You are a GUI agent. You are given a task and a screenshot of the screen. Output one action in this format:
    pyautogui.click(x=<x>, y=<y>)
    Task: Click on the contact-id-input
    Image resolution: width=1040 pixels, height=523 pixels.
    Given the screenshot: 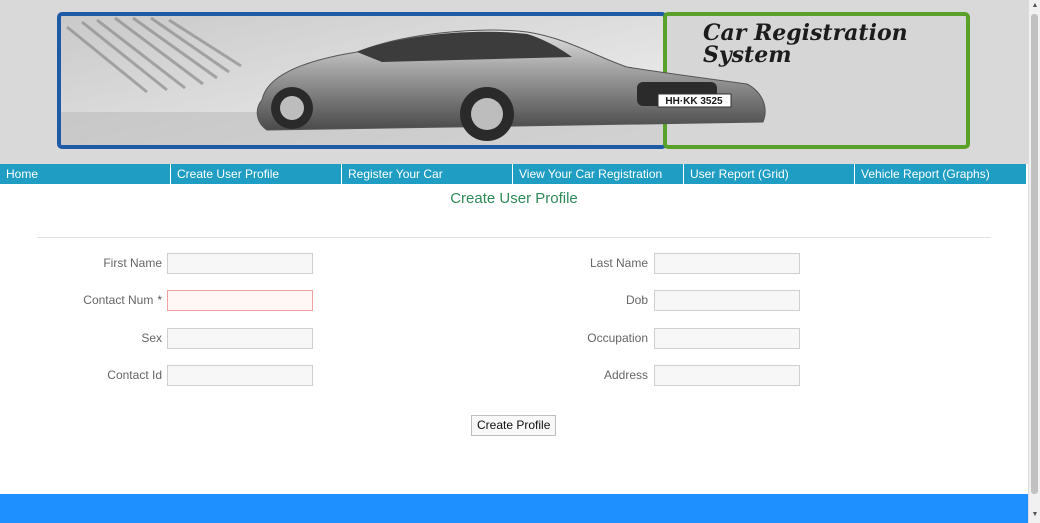 What is the action you would take?
    pyautogui.click(x=240, y=375)
    